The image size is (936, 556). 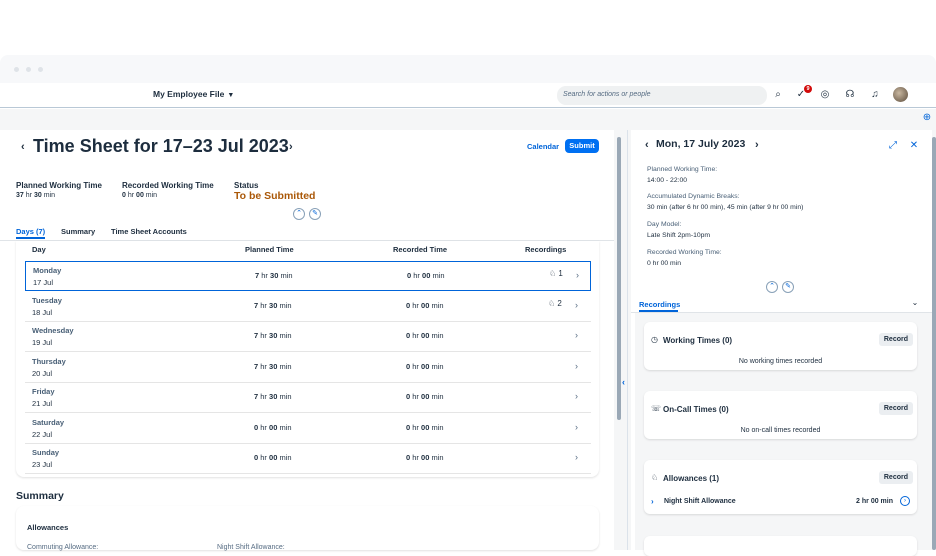 What do you see at coordinates (788, 287) in the screenshot?
I see `pin-detail-header-icon: ✎` at bounding box center [788, 287].